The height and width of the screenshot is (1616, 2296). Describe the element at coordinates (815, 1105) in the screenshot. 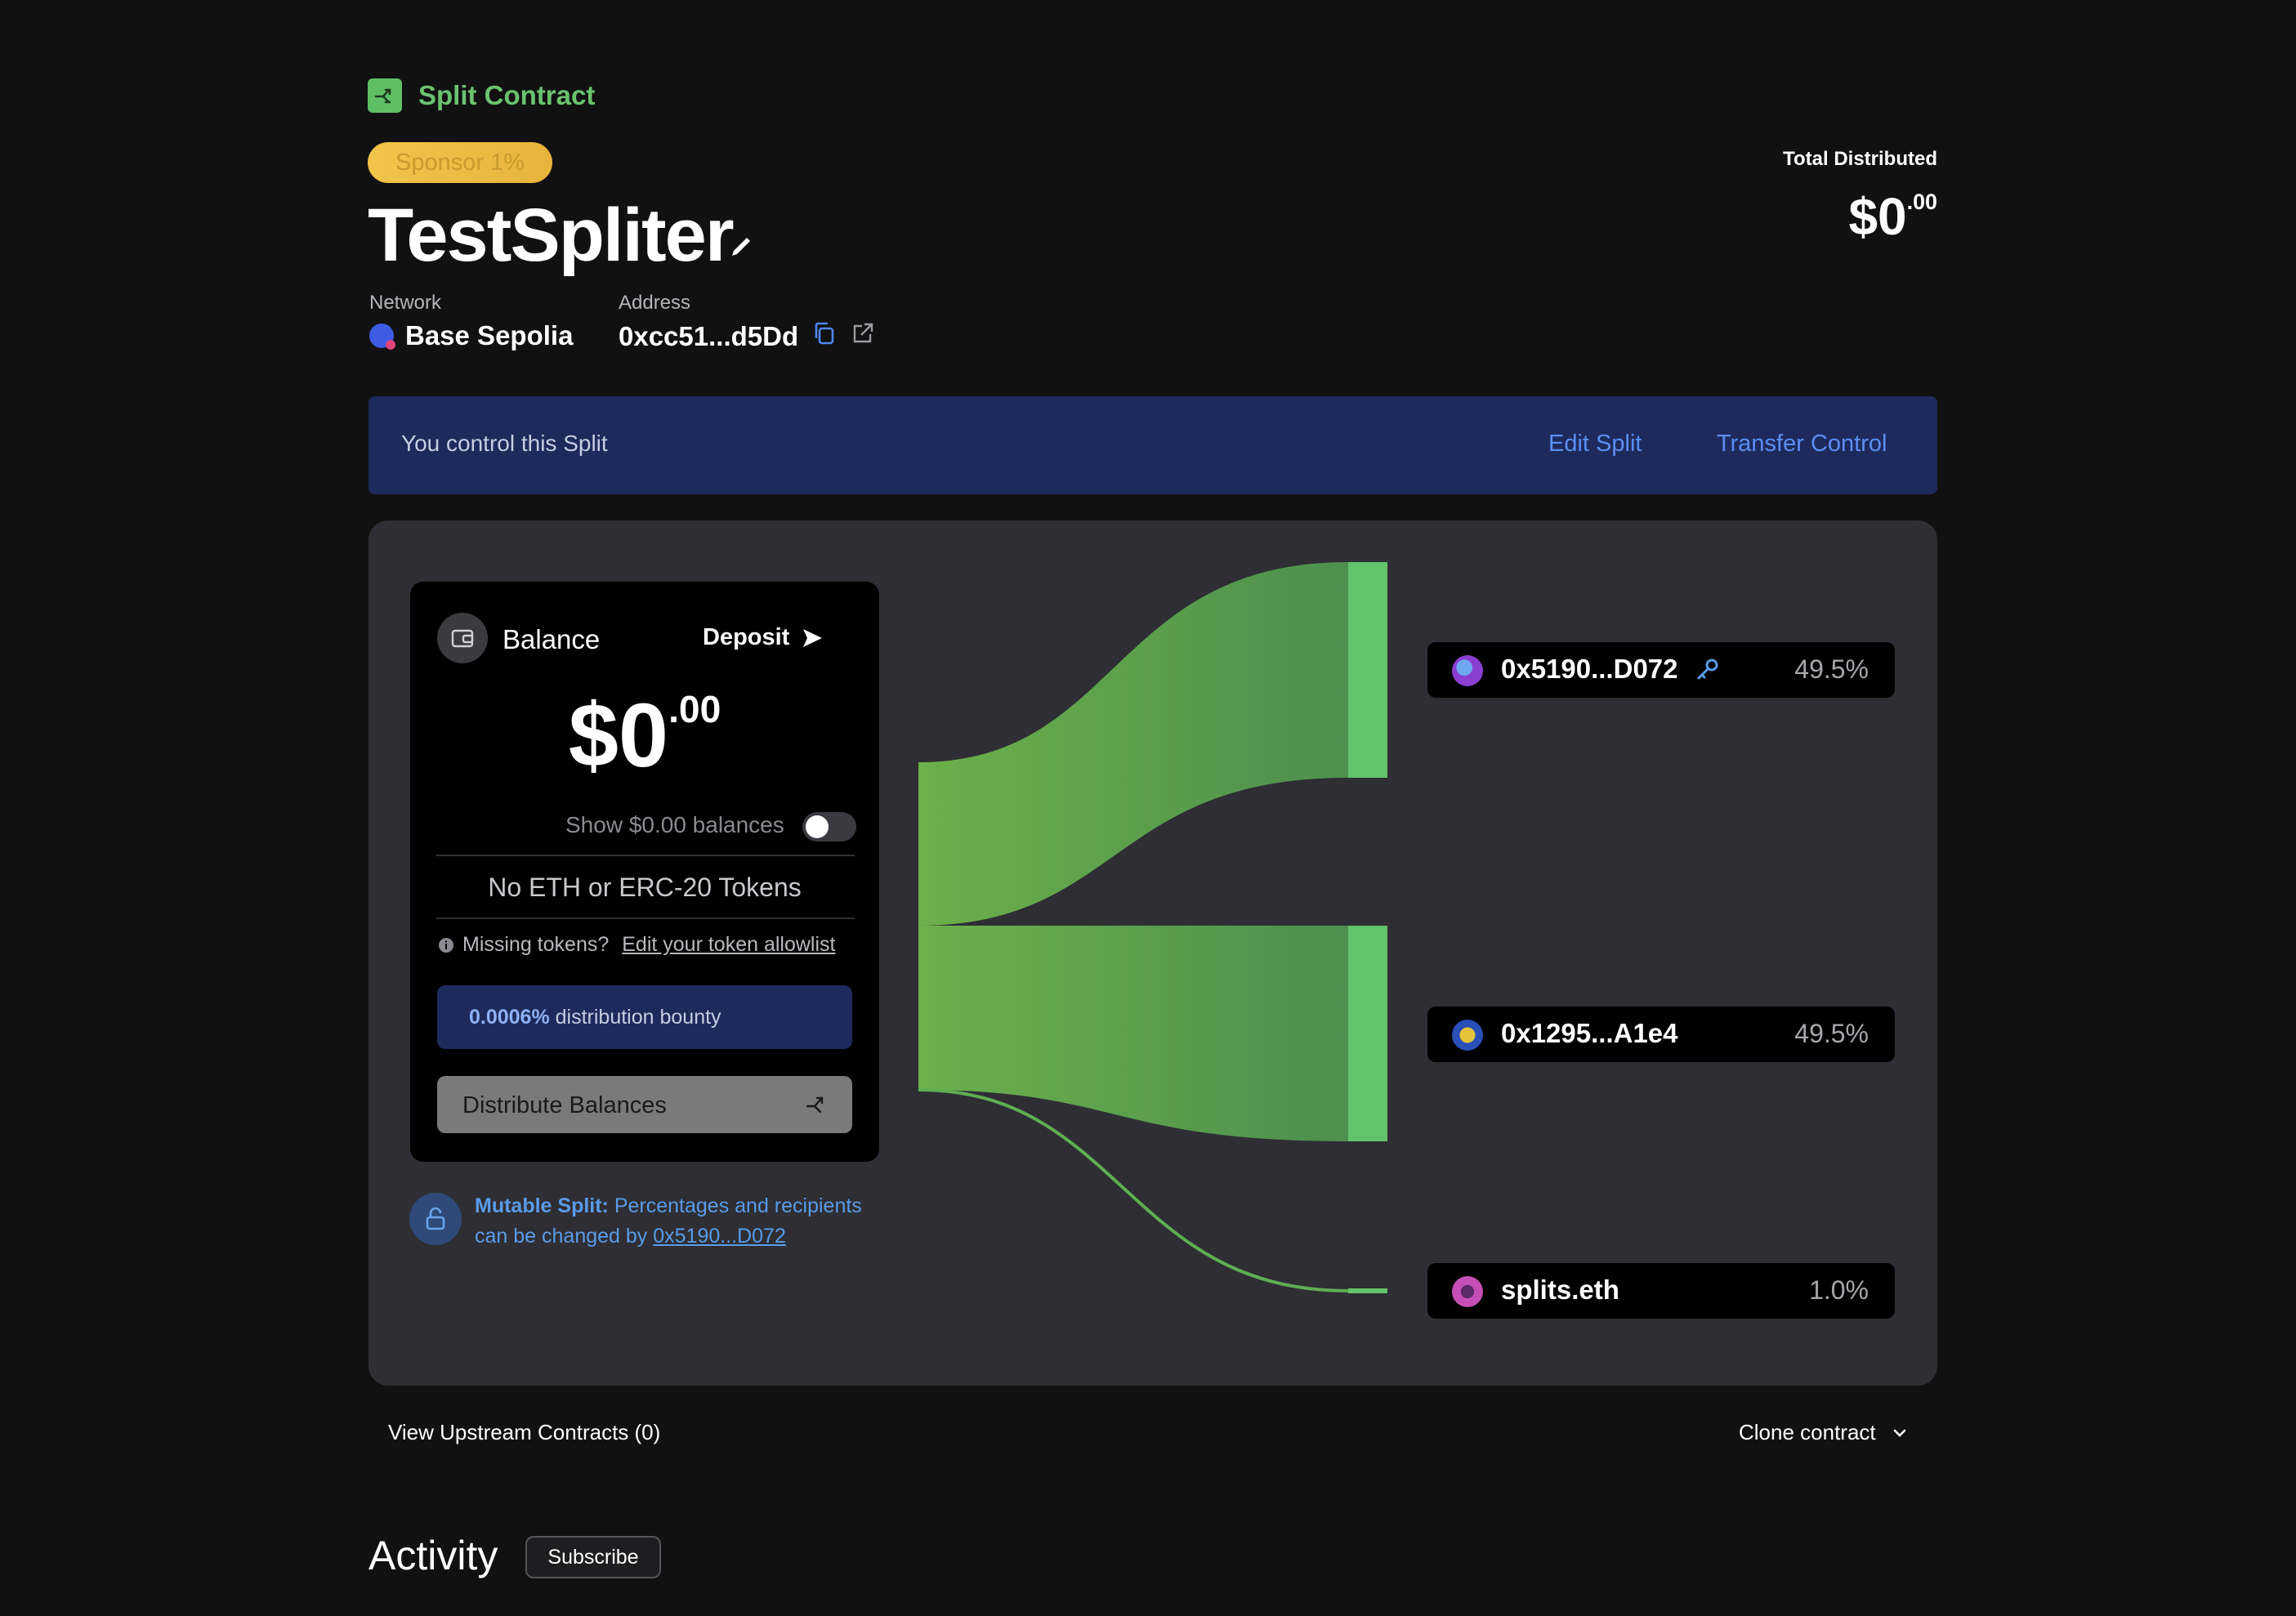

I see `split-arrow-icon` at that location.